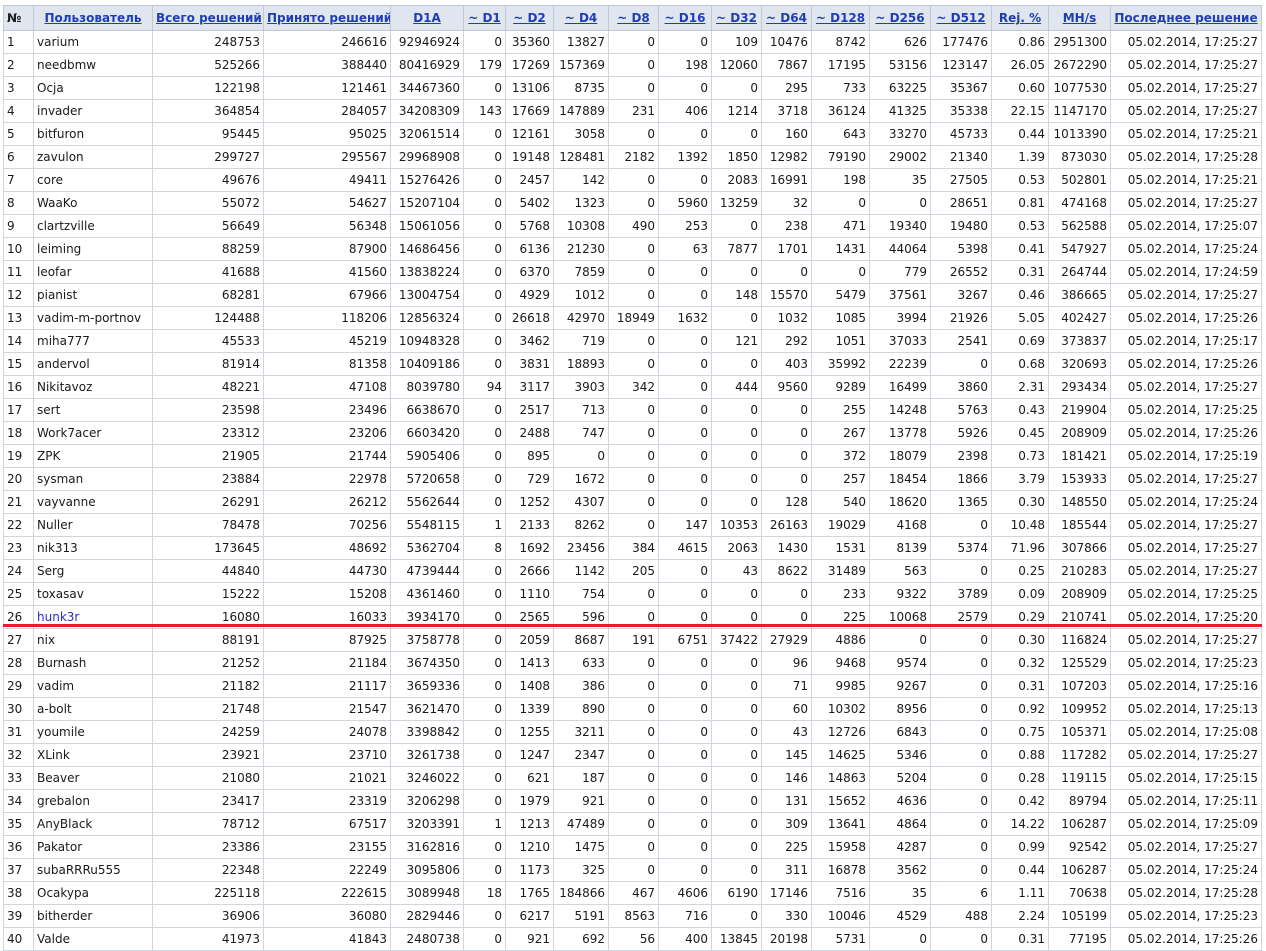  What do you see at coordinates (1186, 341) in the screenshot?
I see `cell-last: 05.02.2014, 17:25:17` at bounding box center [1186, 341].